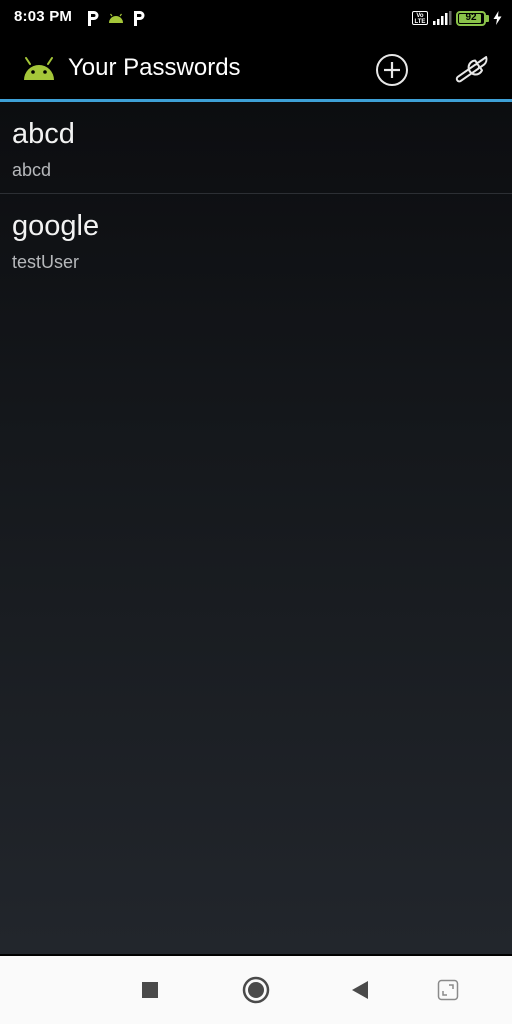 The width and height of the screenshot is (512, 1024). Describe the element at coordinates (256, 18) in the screenshot. I see `status-bar: 8:03 PM Vo LTE 92` at that location.